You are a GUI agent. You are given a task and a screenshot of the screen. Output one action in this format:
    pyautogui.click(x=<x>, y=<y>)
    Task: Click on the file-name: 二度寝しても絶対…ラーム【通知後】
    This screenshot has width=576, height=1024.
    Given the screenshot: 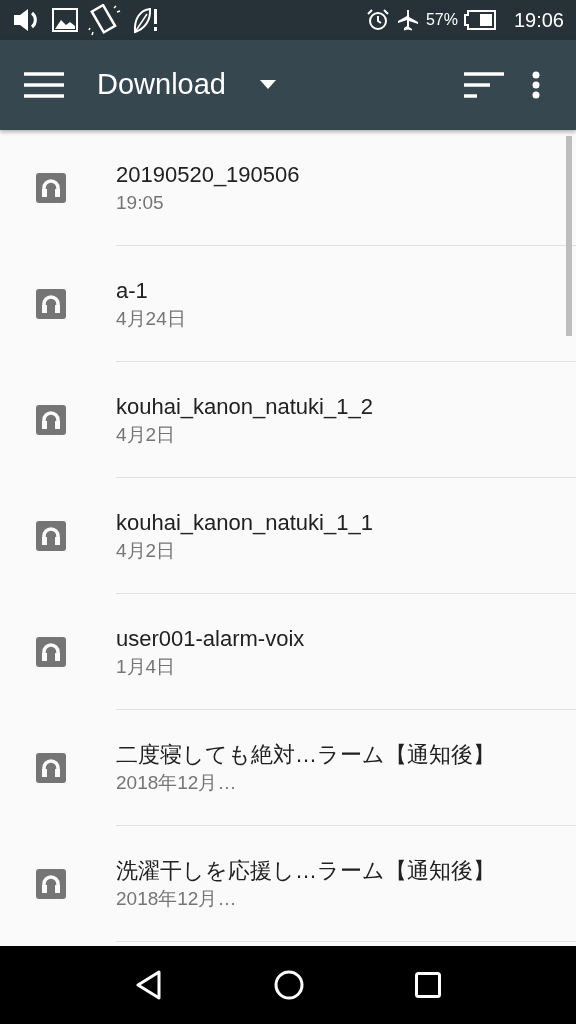 What is the action you would take?
    pyautogui.click(x=306, y=754)
    